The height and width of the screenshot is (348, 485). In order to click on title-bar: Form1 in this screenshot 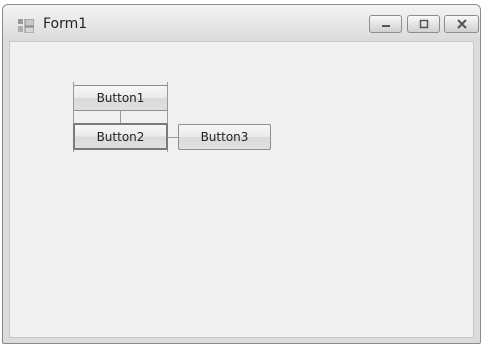, I will do `click(241, 23)`.